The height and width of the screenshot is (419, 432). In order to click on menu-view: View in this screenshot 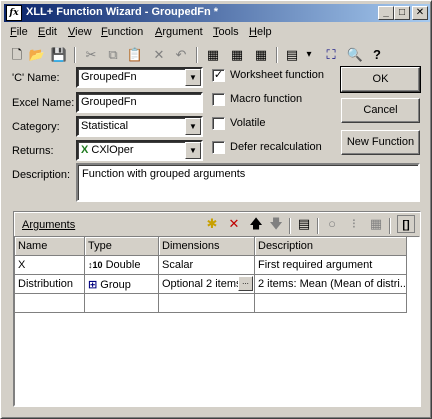, I will do `click(80, 32)`.